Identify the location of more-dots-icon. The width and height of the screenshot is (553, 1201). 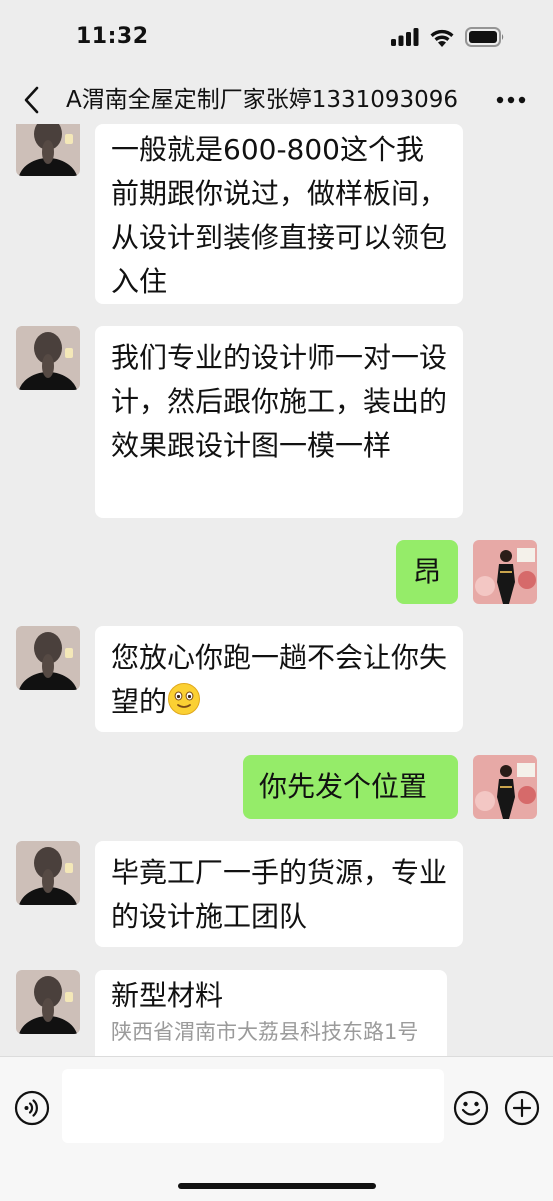
(511, 100).